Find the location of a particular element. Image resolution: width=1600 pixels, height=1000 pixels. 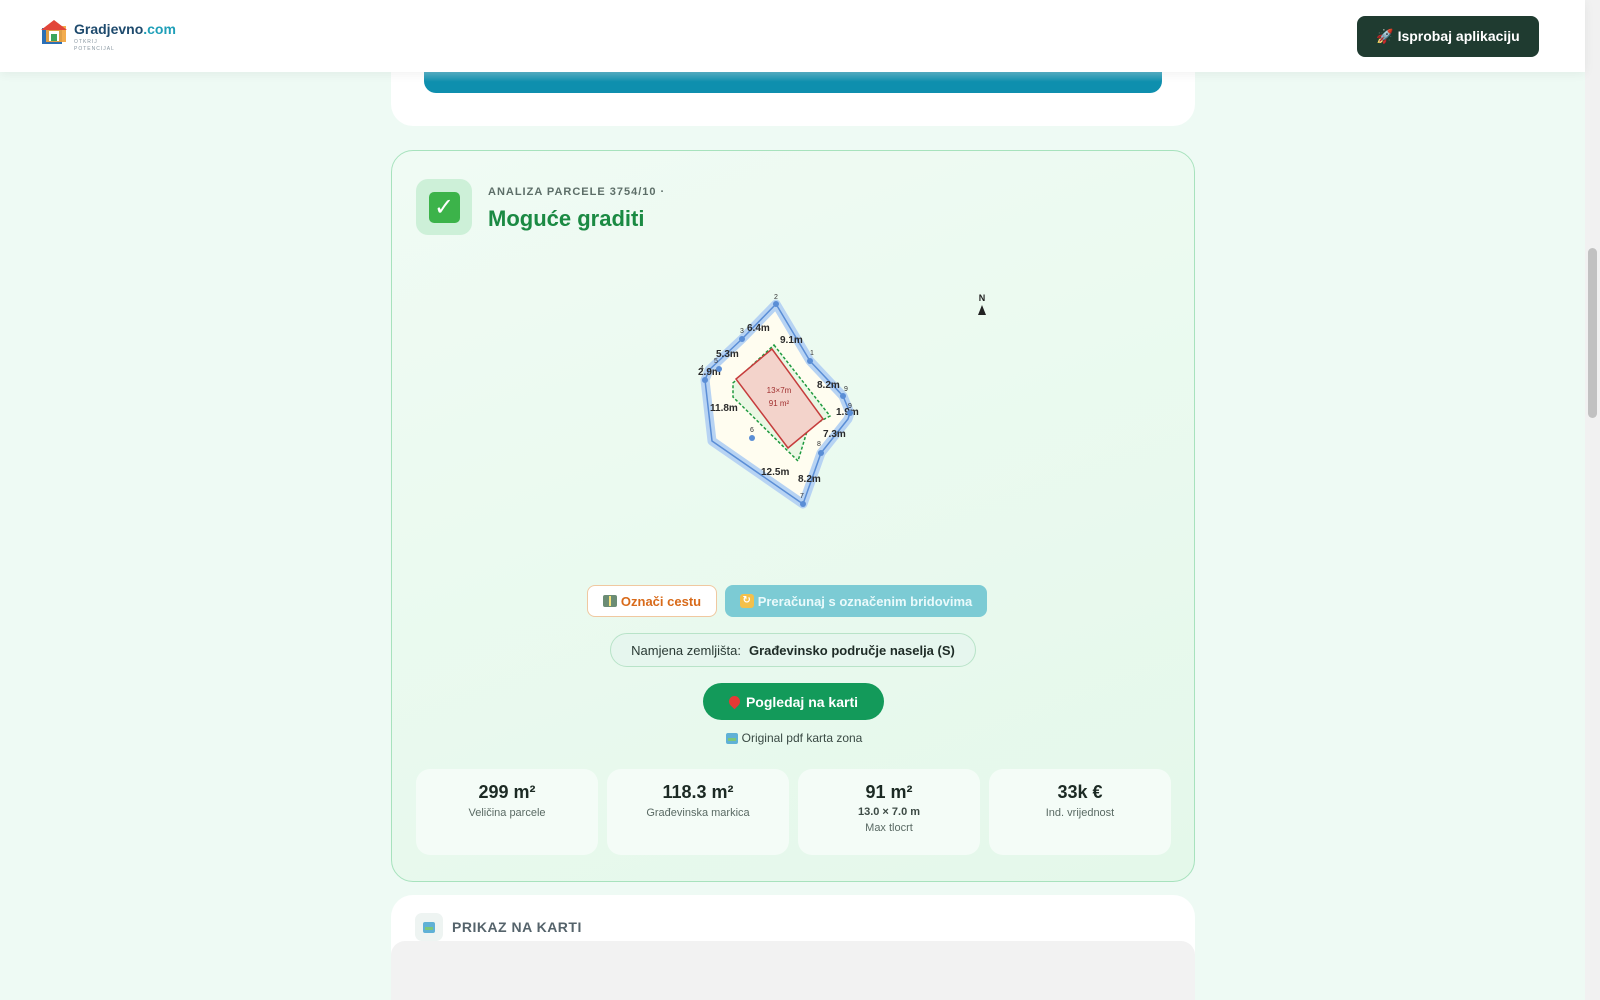

edge-label: 9.1m is located at coordinates (791, 340).